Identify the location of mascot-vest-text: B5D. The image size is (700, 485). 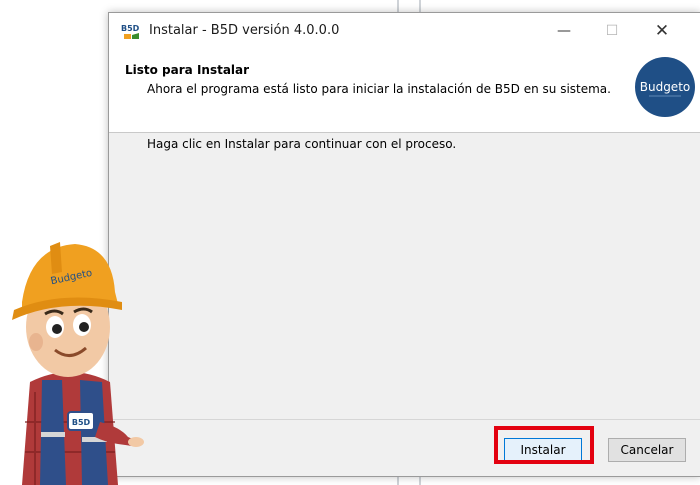
(81, 422).